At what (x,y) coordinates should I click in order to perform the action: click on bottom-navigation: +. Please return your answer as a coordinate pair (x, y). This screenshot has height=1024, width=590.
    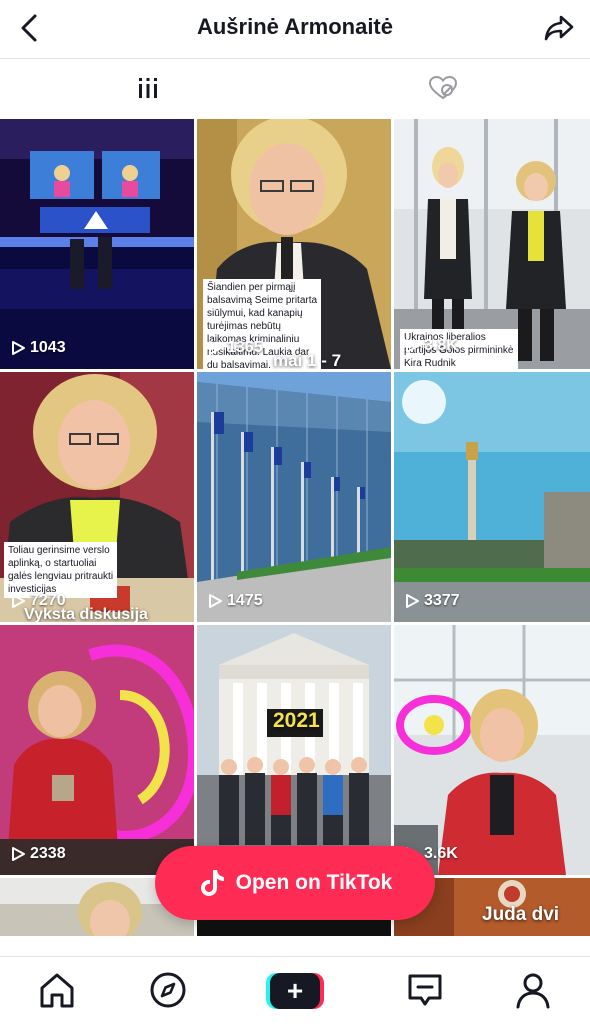
    Looking at the image, I should click on (295, 990).